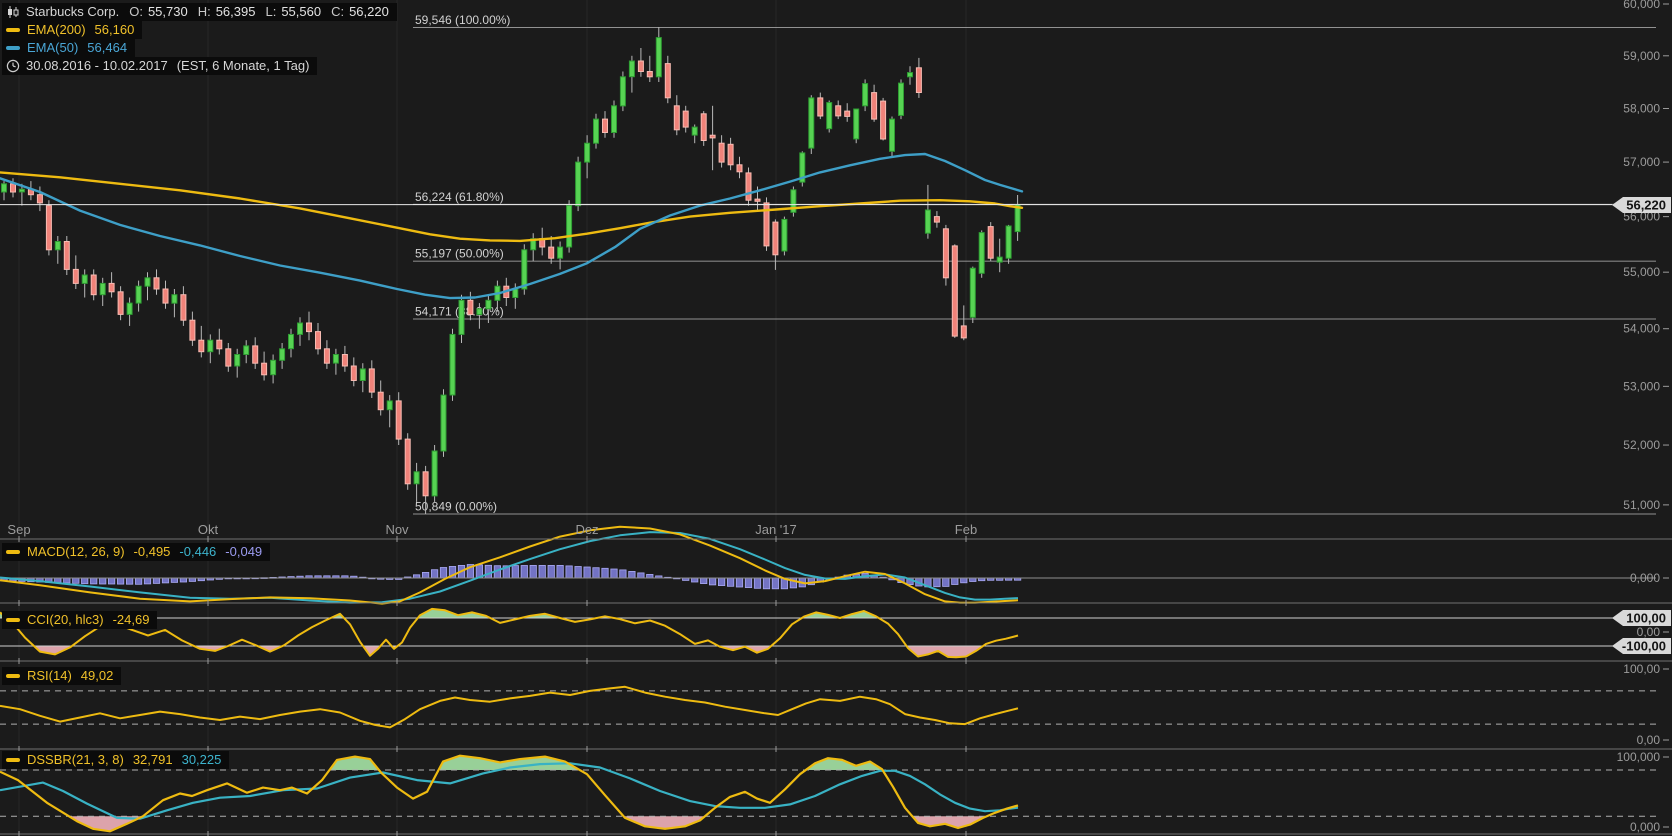 Image resolution: width=1672 pixels, height=836 pixels. Describe the element at coordinates (243, 65) in the screenshot. I see `date-meta: (EST, 6 Monate, 1 Tag)` at that location.